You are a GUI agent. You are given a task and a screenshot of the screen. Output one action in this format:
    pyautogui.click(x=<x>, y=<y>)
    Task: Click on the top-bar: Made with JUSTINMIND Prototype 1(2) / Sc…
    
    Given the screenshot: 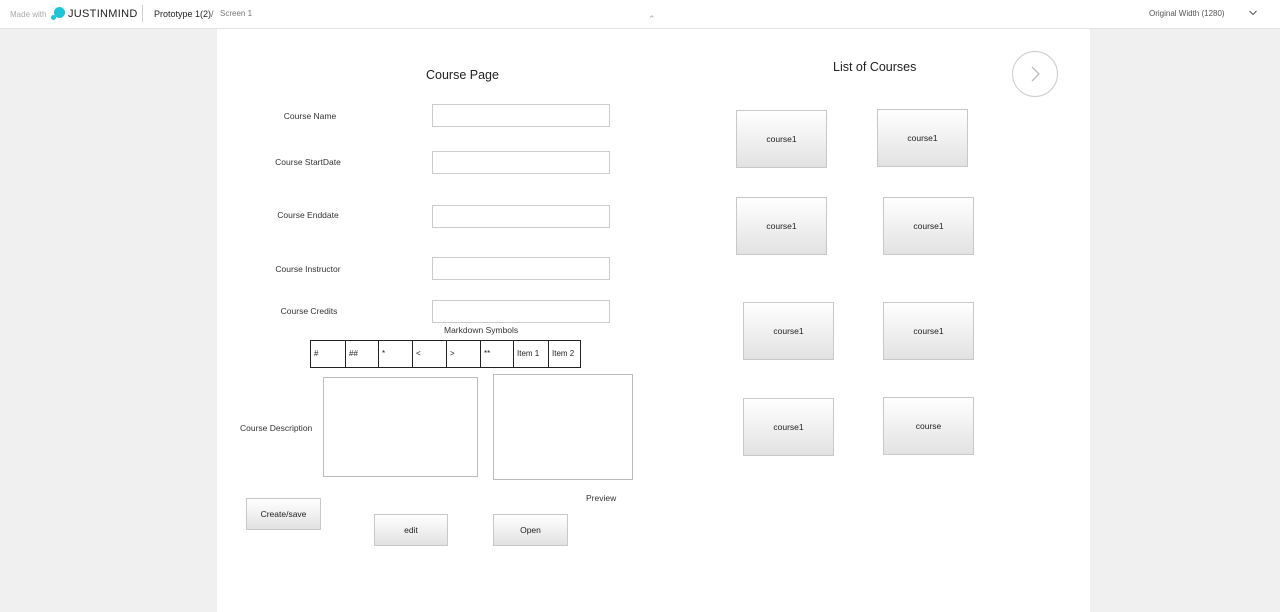 What is the action you would take?
    pyautogui.click(x=640, y=14)
    